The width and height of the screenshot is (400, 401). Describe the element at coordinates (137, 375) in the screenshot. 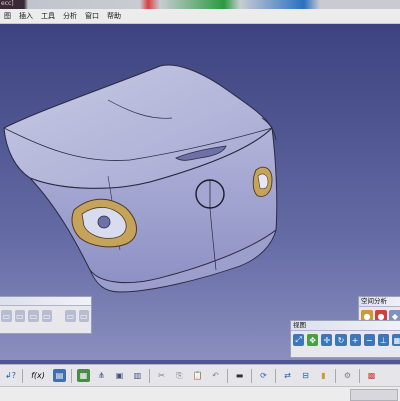

I see `component-icon: ▥` at that location.